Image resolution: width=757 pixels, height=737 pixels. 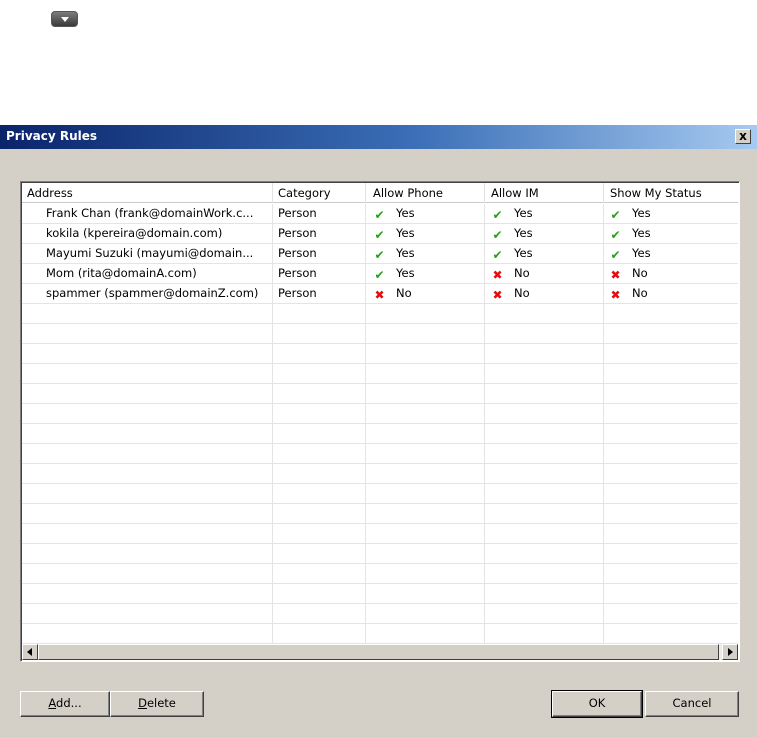 What do you see at coordinates (147, 193) in the screenshot?
I see `column-header-address: Address` at bounding box center [147, 193].